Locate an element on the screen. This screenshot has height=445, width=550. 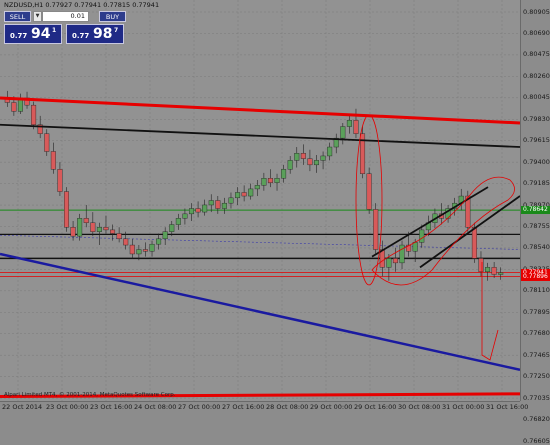
price-tick-label: 0.77035 is located at coordinates (536, 397).